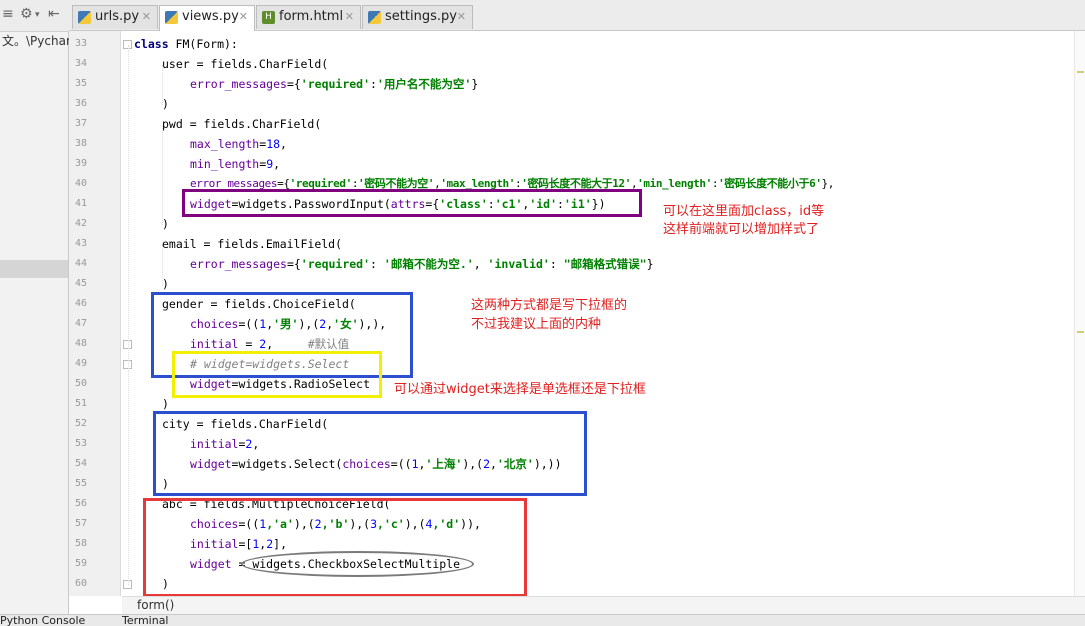  What do you see at coordinates (165, 104) in the screenshot?
I see `code-line-36: )` at bounding box center [165, 104].